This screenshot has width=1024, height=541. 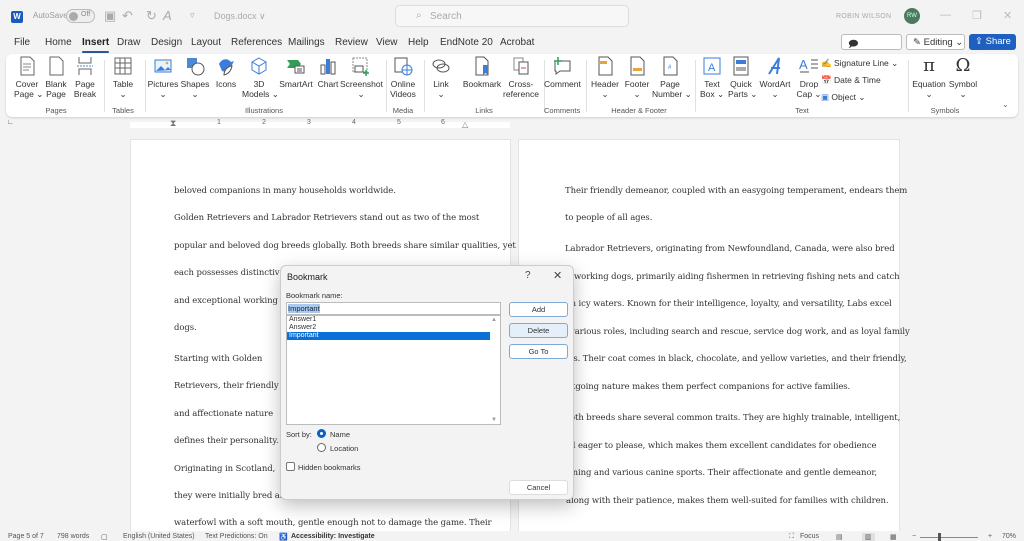 What do you see at coordinates (226, 72) in the screenshot?
I see `icons-button: Icons` at bounding box center [226, 72].